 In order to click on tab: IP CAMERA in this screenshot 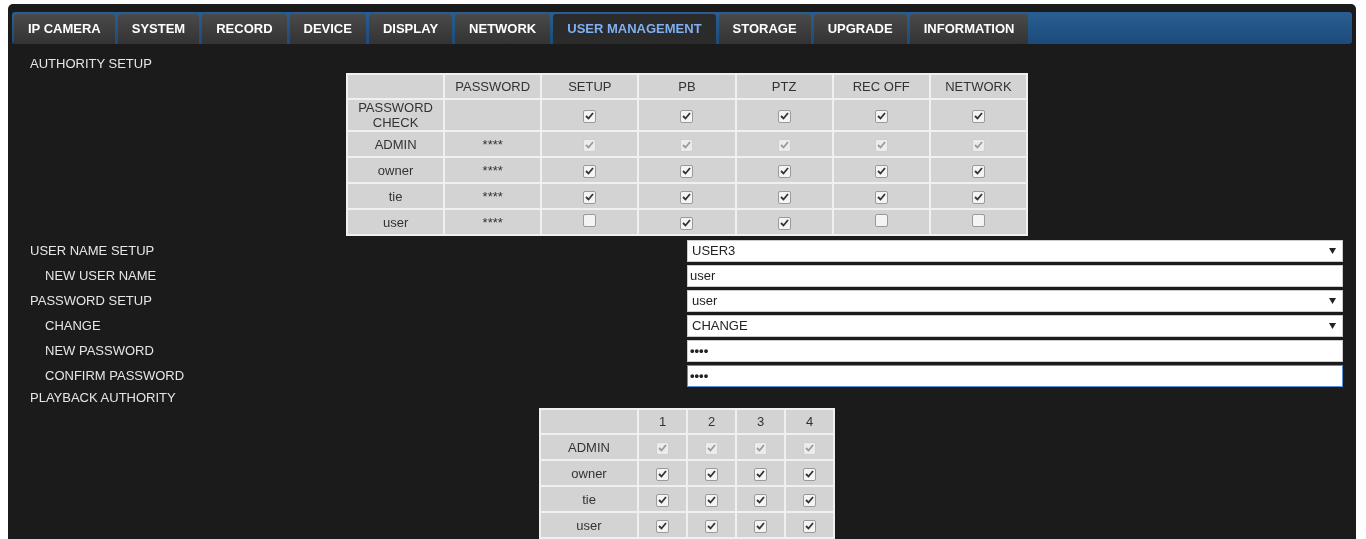, I will do `click(64, 29)`.